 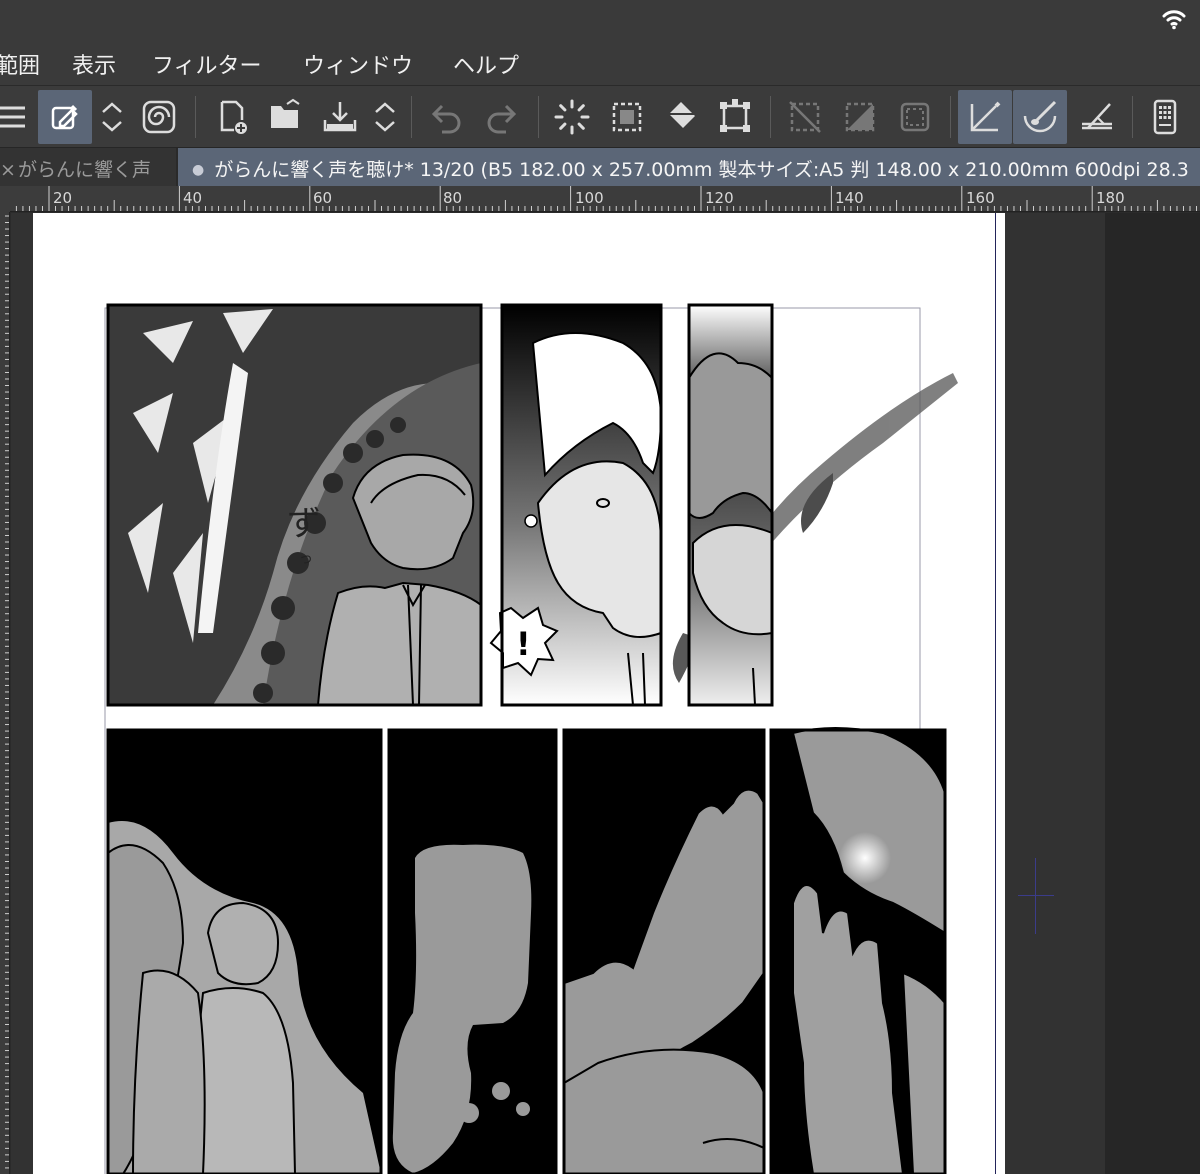 I want to click on ruler-ticks, so click(x=7, y=692).